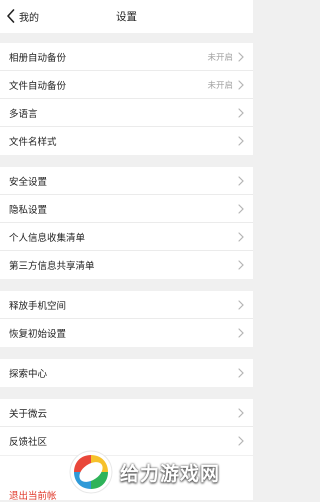 This screenshot has width=320, height=502. I want to click on section-explore: 探索中心, so click(126, 373).